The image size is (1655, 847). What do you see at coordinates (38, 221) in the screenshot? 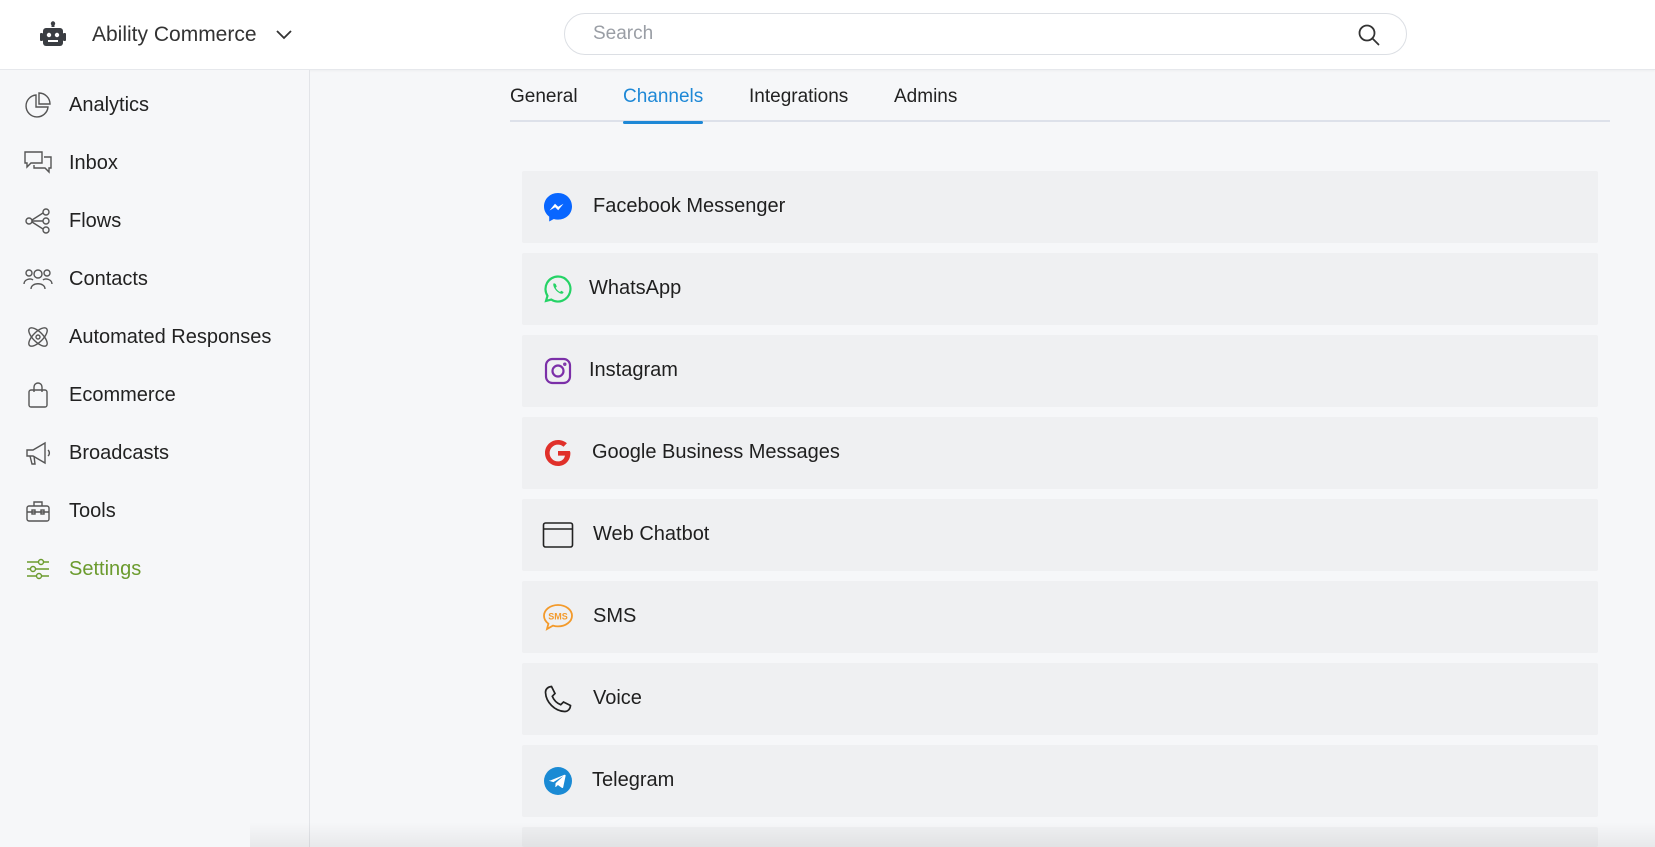
I see `flows-icon` at bounding box center [38, 221].